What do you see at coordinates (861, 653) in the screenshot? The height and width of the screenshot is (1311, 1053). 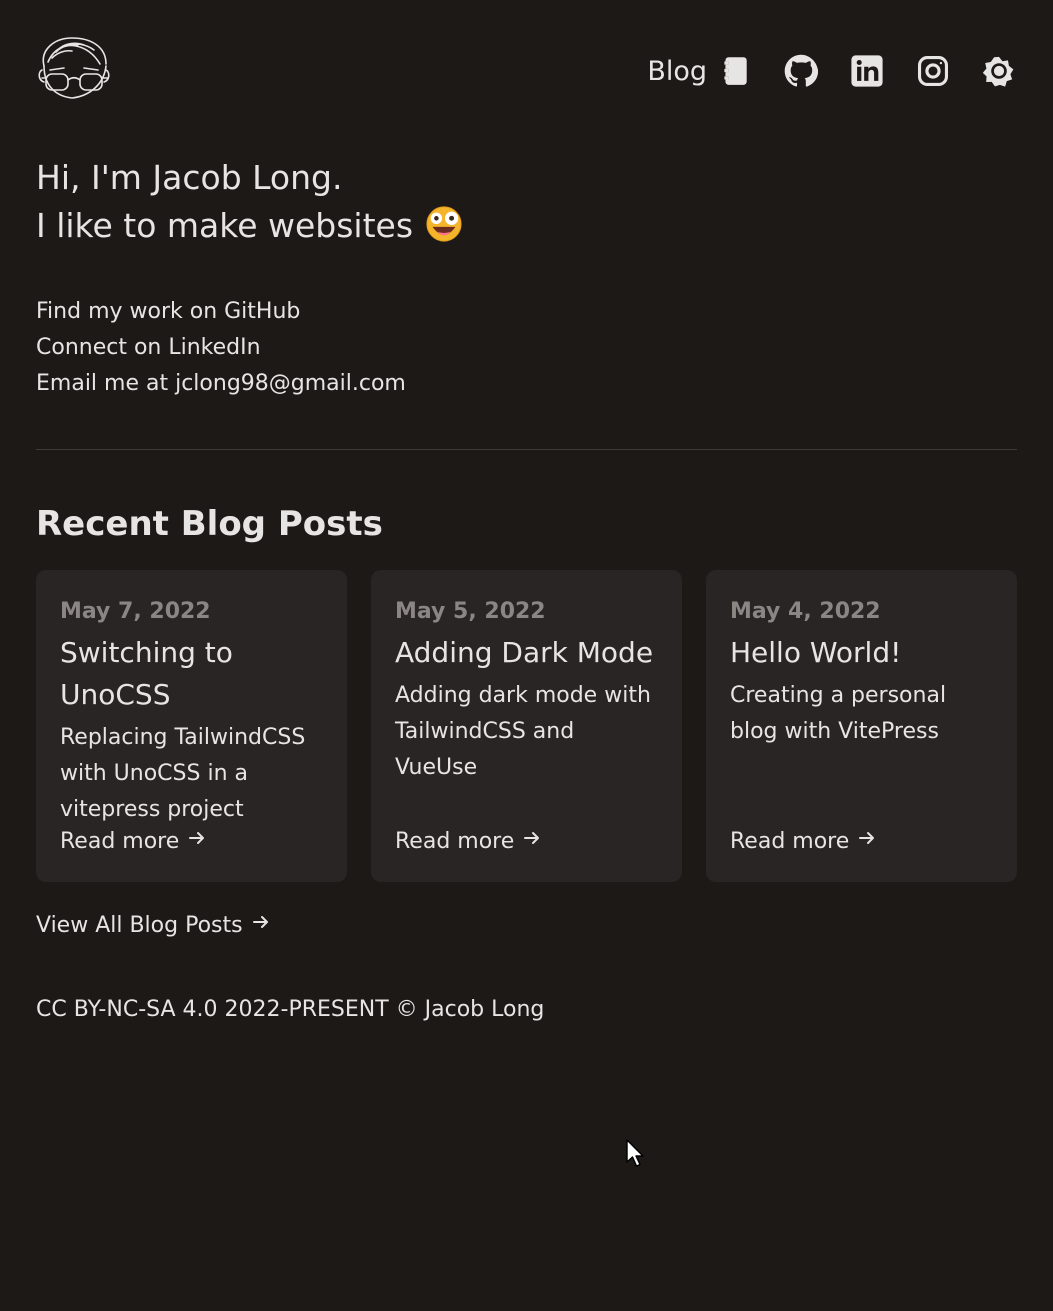 I see `post-title: Hello World!` at bounding box center [861, 653].